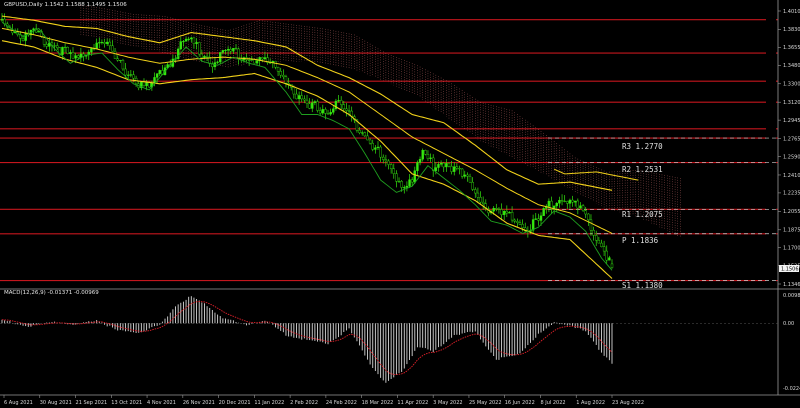 This screenshot has height=408, width=800. I want to click on current-price-label: 1.1506, so click(790, 270).